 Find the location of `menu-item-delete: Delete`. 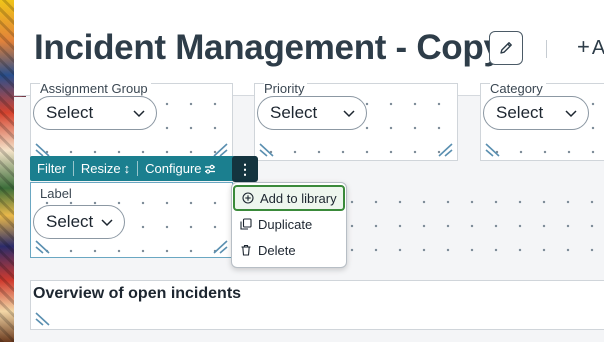

menu-item-delete: Delete is located at coordinates (289, 250).